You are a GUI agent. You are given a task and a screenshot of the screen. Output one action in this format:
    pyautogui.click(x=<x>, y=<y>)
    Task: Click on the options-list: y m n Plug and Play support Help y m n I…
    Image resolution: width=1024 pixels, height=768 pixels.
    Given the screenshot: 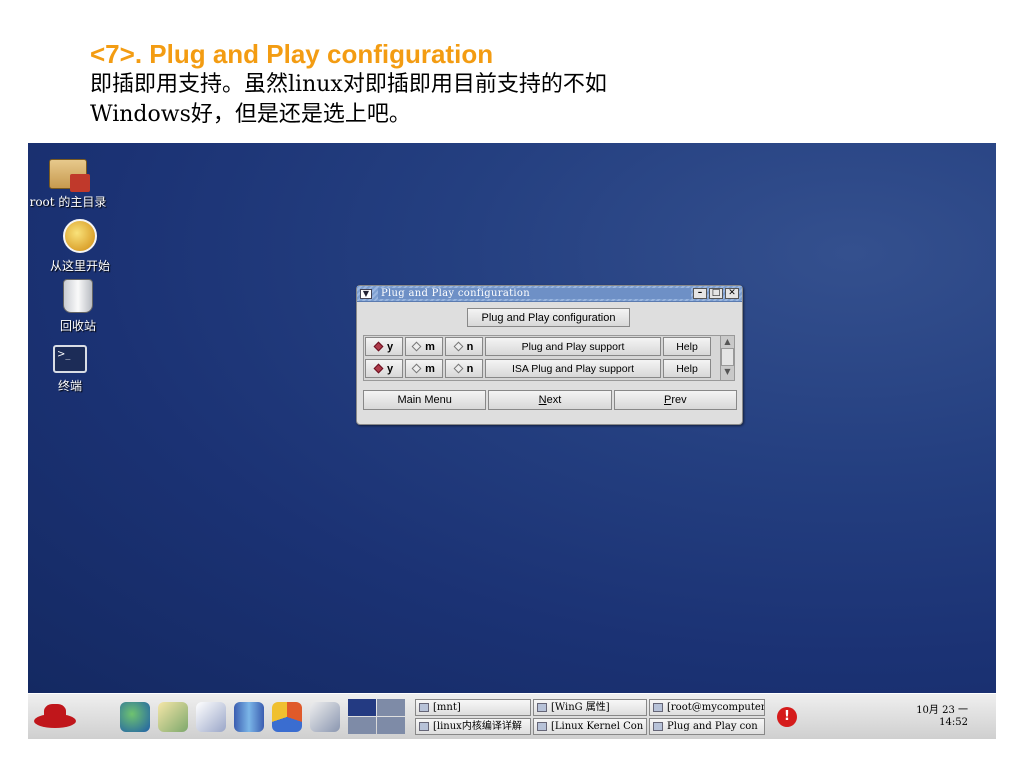 What is the action you would take?
    pyautogui.click(x=549, y=358)
    